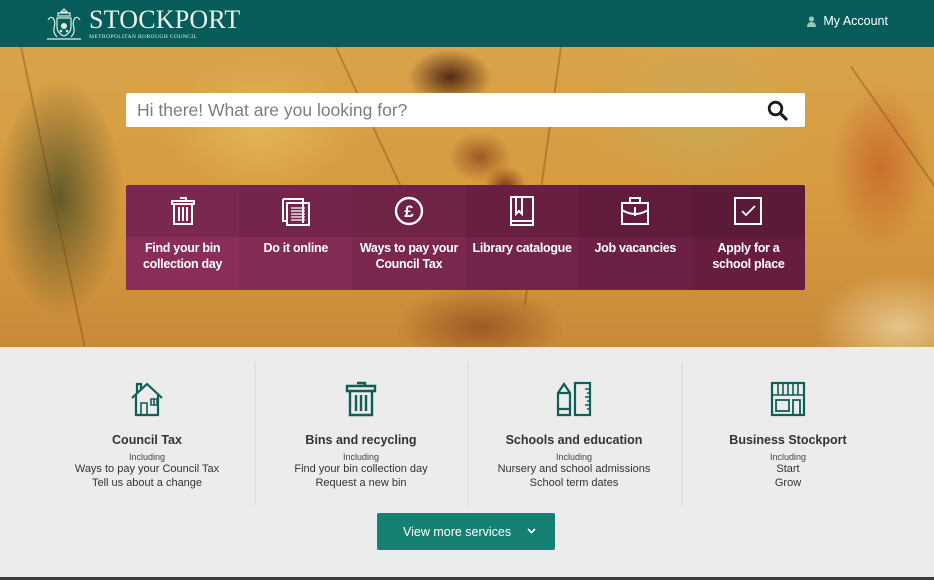 This screenshot has width=934, height=580. What do you see at coordinates (635, 248) in the screenshot?
I see `quick-link-label: Job vacancies` at bounding box center [635, 248].